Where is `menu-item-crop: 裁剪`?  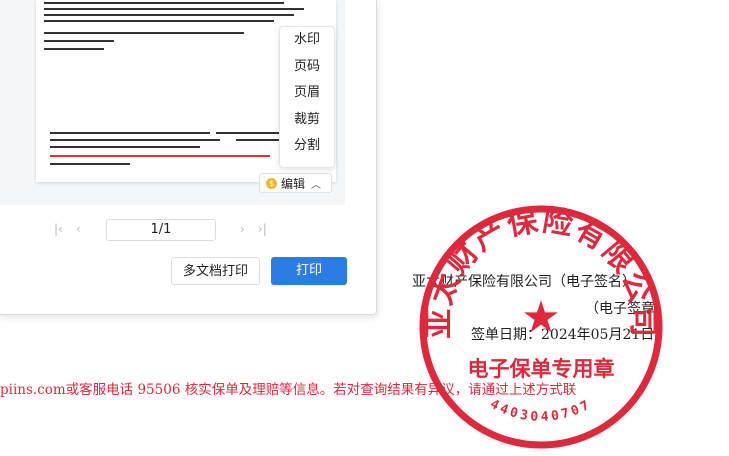 menu-item-crop: 裁剪 is located at coordinates (307, 120).